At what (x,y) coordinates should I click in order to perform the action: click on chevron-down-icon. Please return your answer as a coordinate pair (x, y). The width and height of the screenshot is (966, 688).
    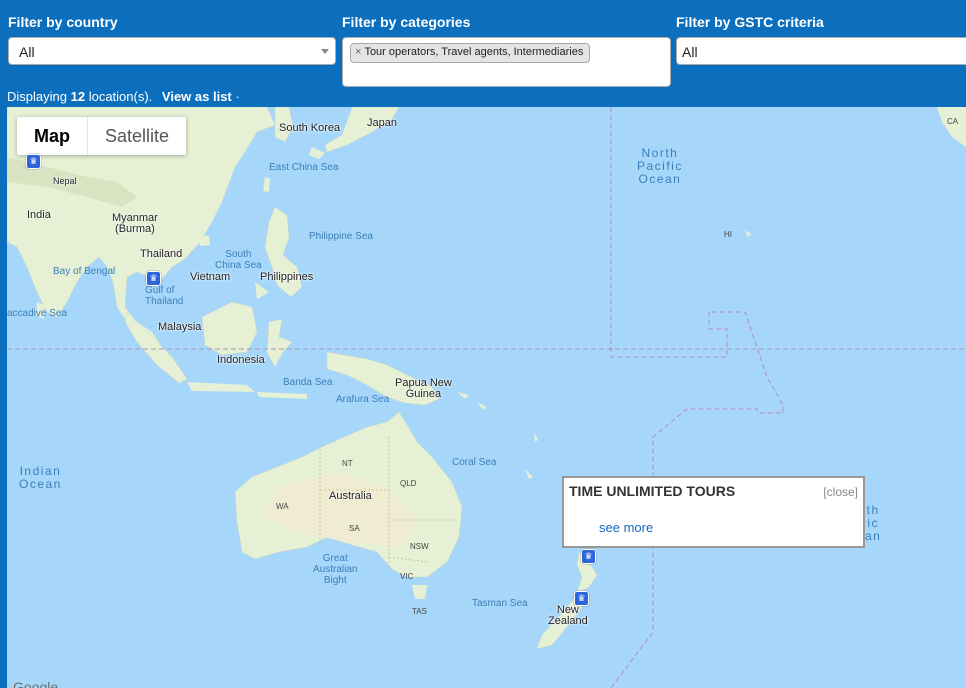
    Looking at the image, I should click on (325, 51).